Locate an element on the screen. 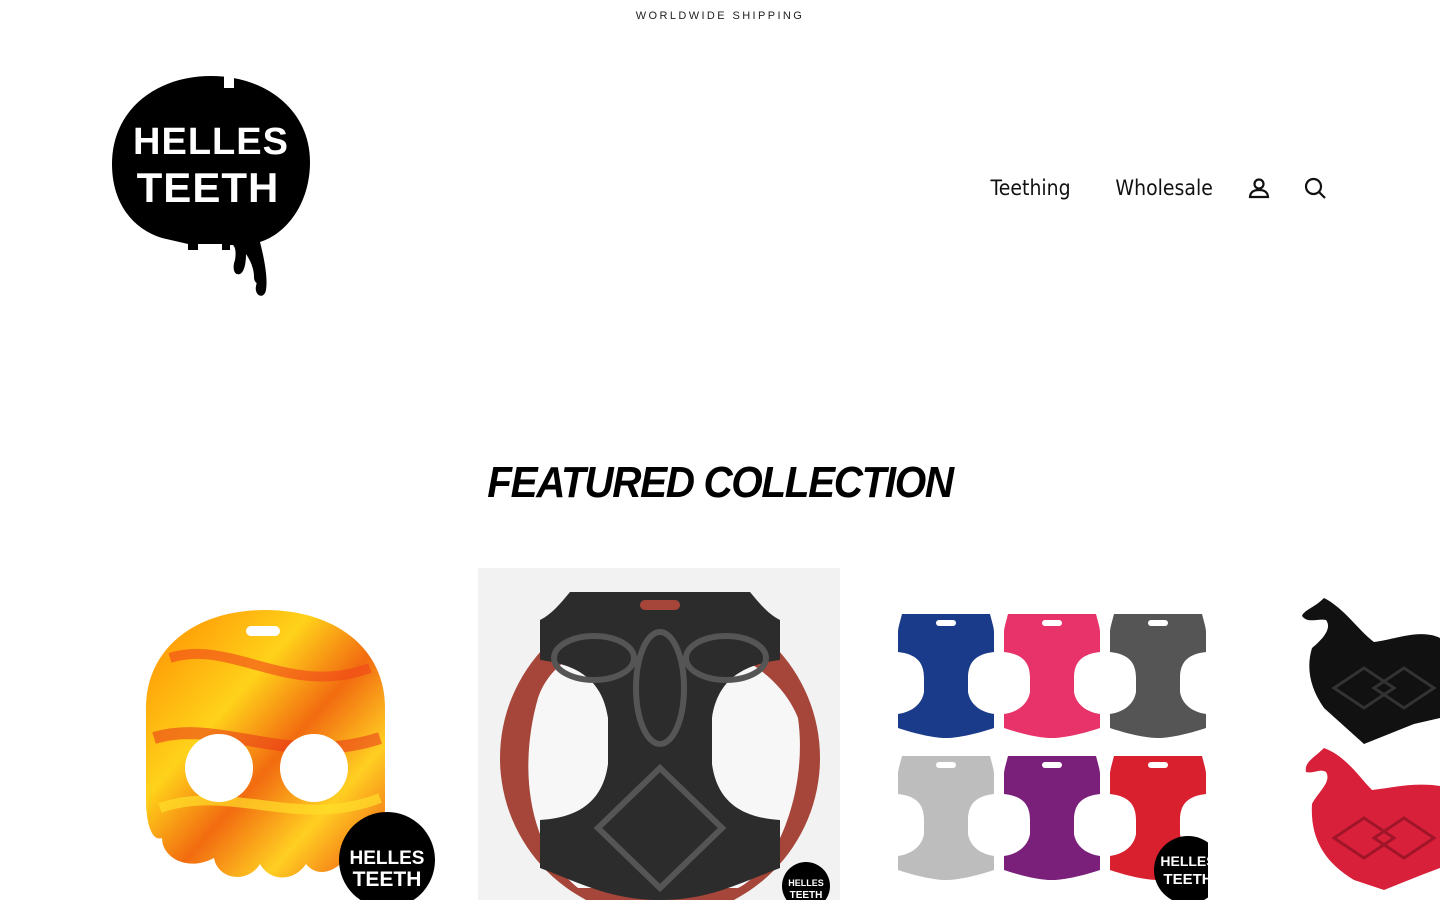 The height and width of the screenshot is (900, 1440). search-icon is located at coordinates (1315, 188).